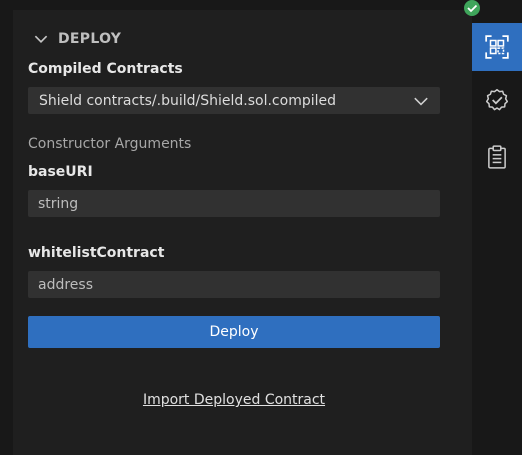 The height and width of the screenshot is (455, 522). What do you see at coordinates (242, 5) in the screenshot?
I see `top-strip` at bounding box center [242, 5].